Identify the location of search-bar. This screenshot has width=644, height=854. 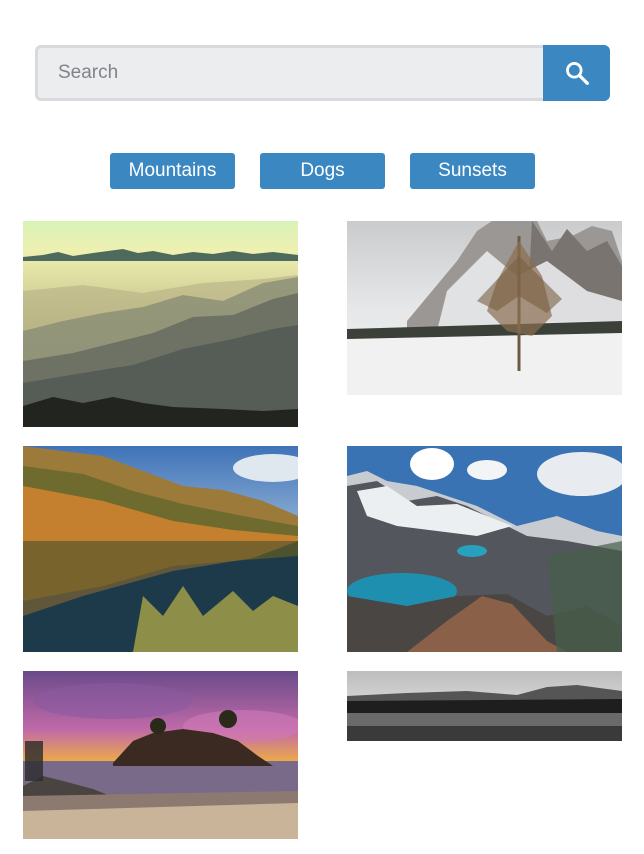
(322, 73).